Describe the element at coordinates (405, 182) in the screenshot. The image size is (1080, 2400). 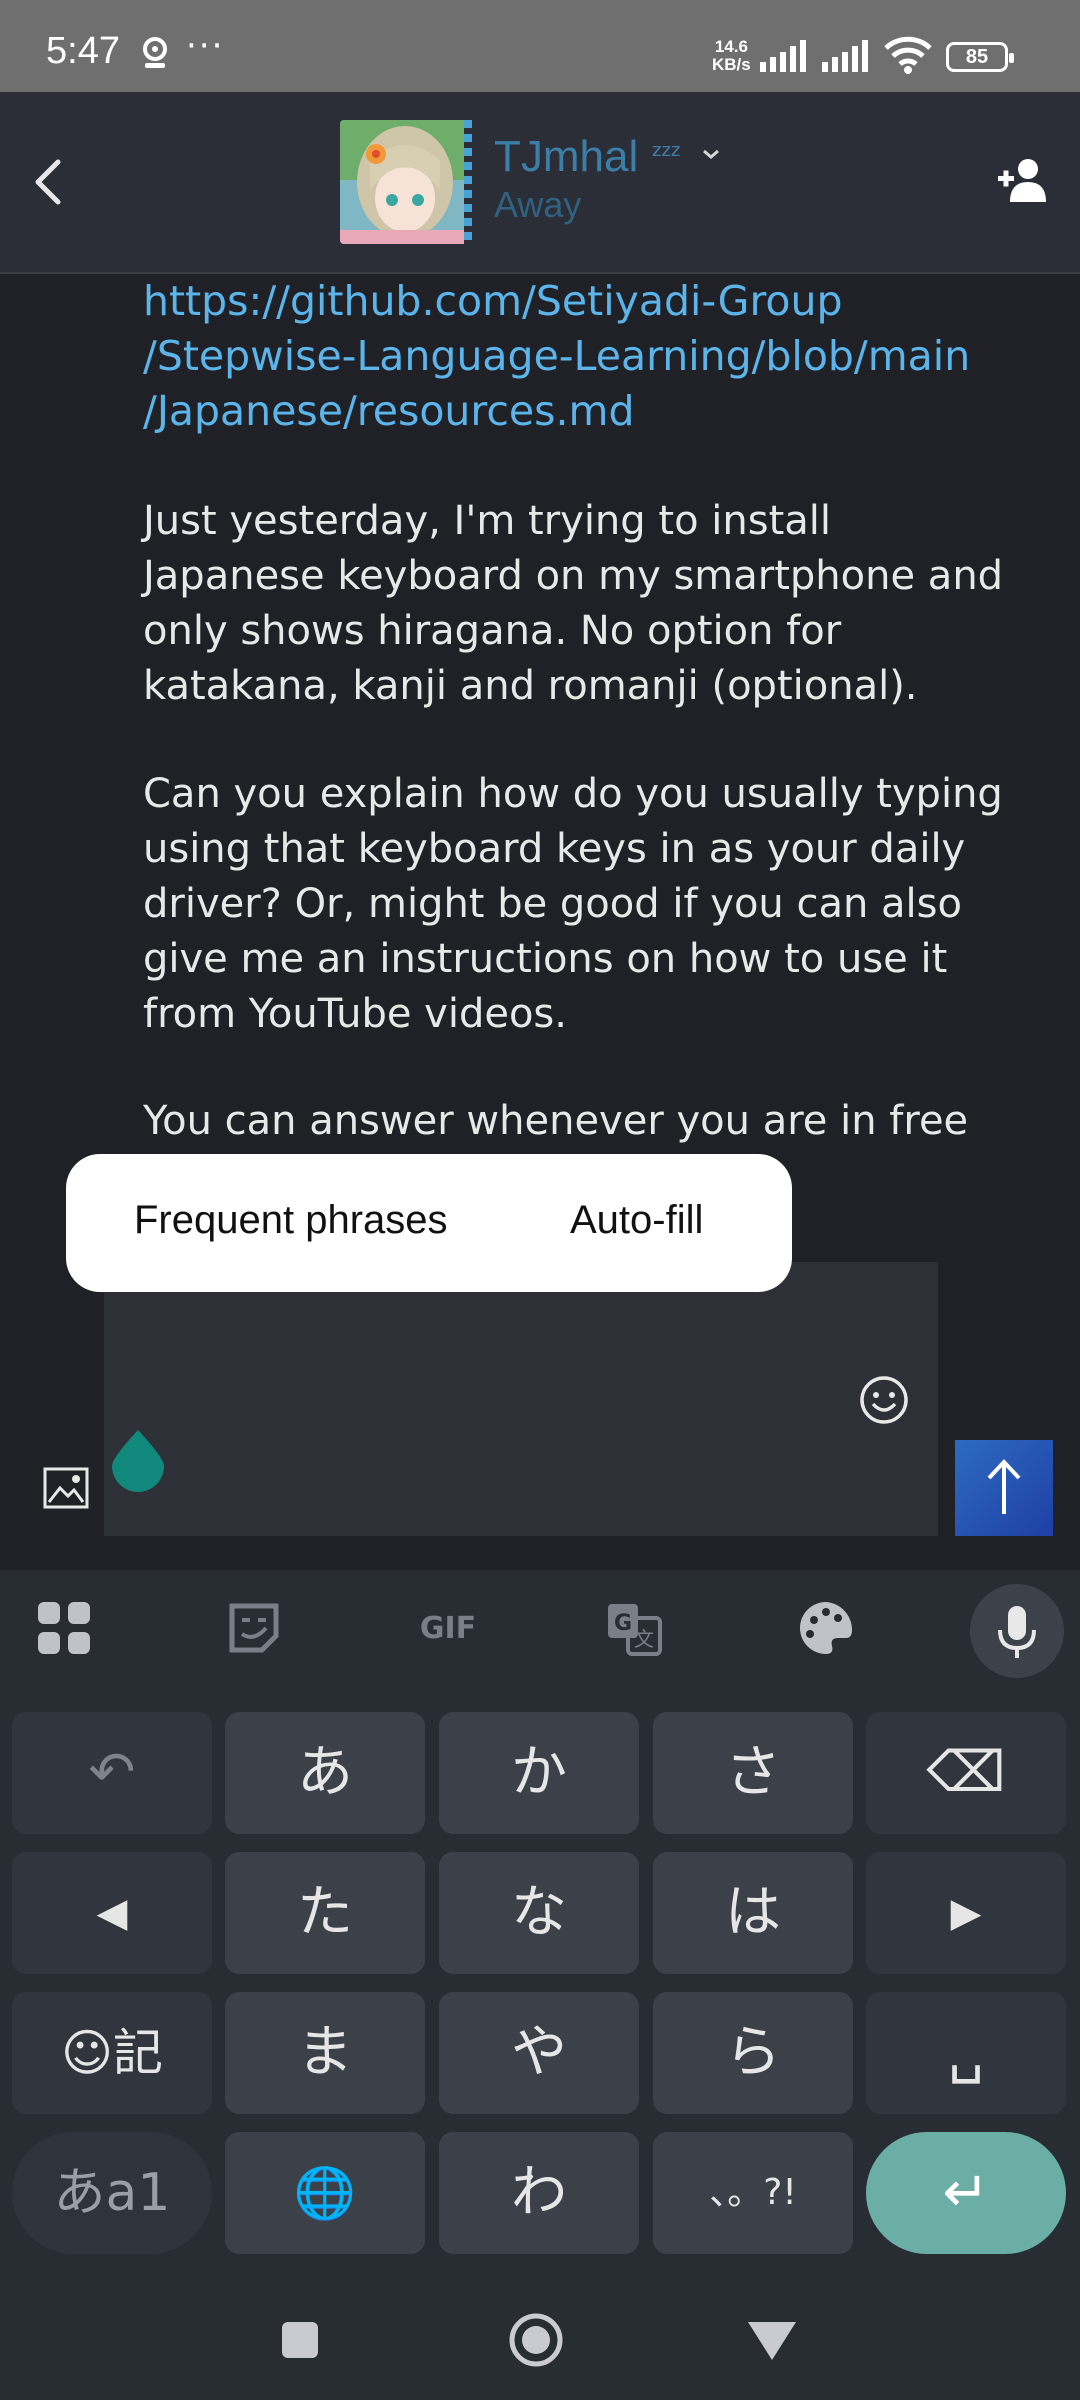
I see `avatar` at that location.